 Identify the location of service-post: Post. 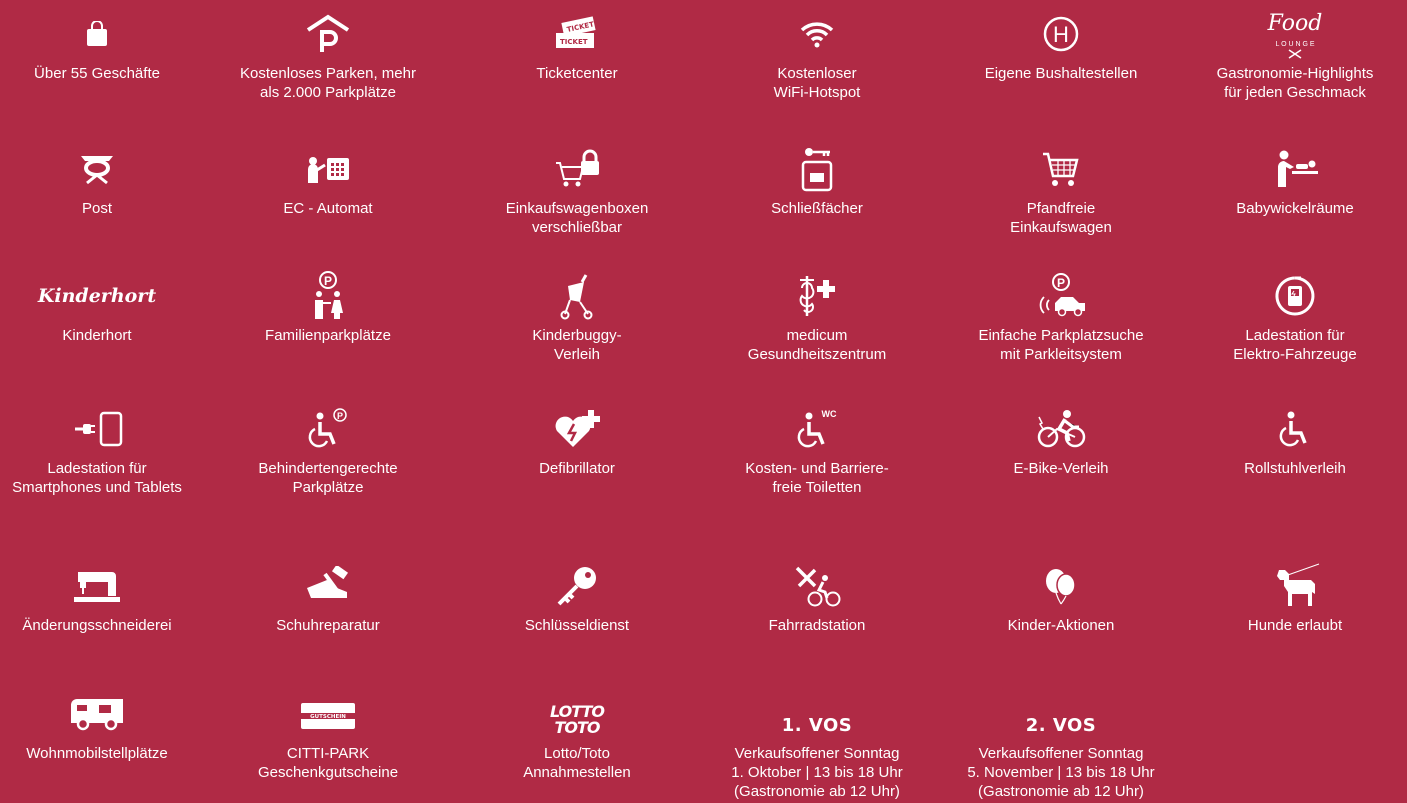
(107, 180).